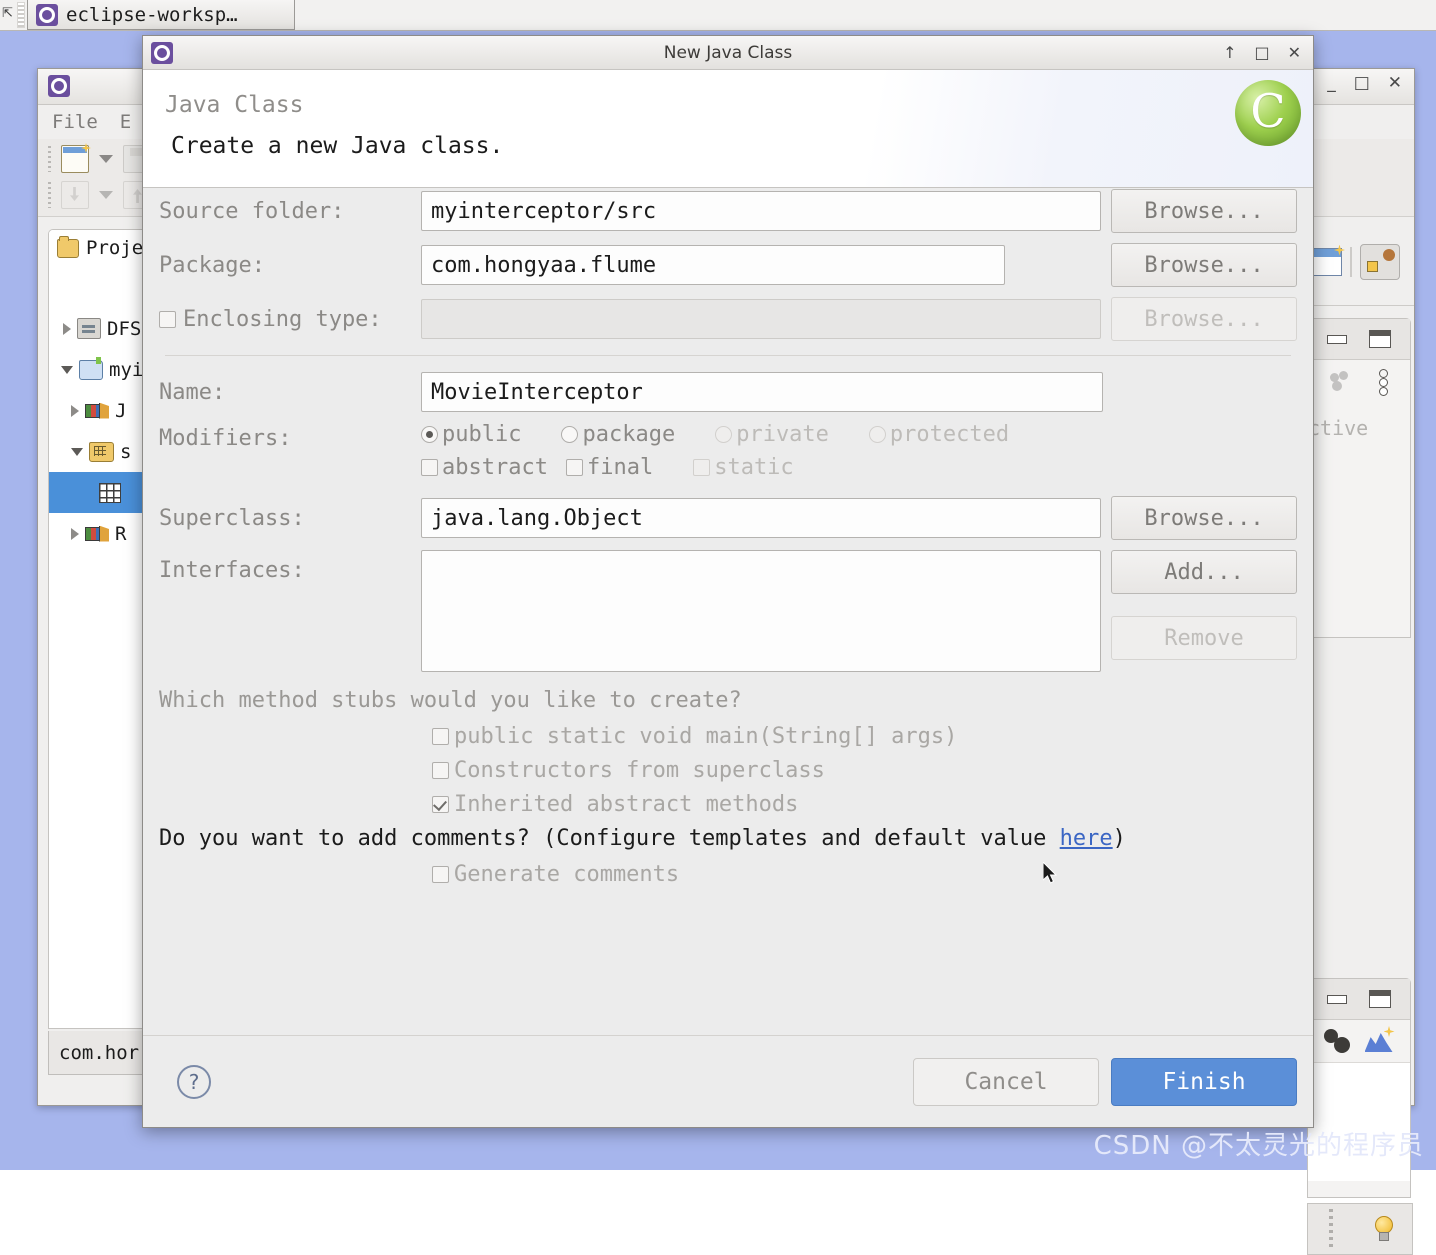 Image resolution: width=1436 pixels, height=1255 pixels. I want to click on modifier-final: final, so click(609, 467).